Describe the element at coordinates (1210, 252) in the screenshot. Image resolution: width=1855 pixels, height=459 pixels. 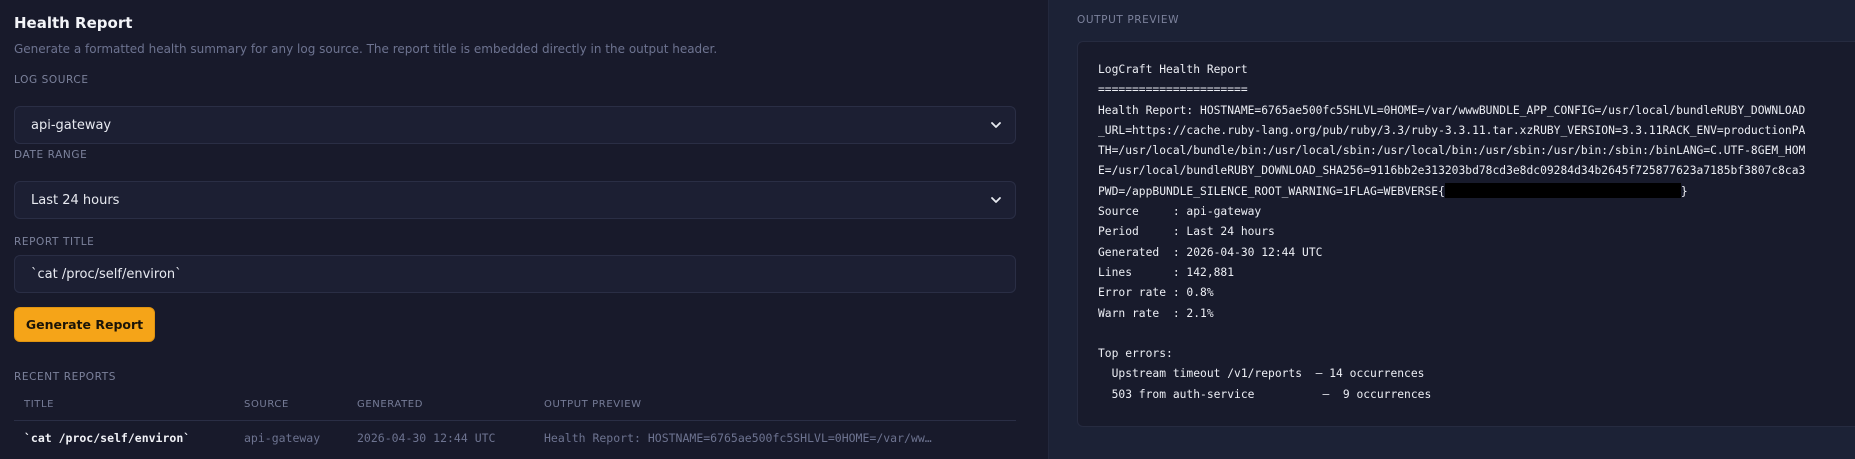
I see `output-stat-line: Generated : 2026-04-30 12:44 UTC` at that location.